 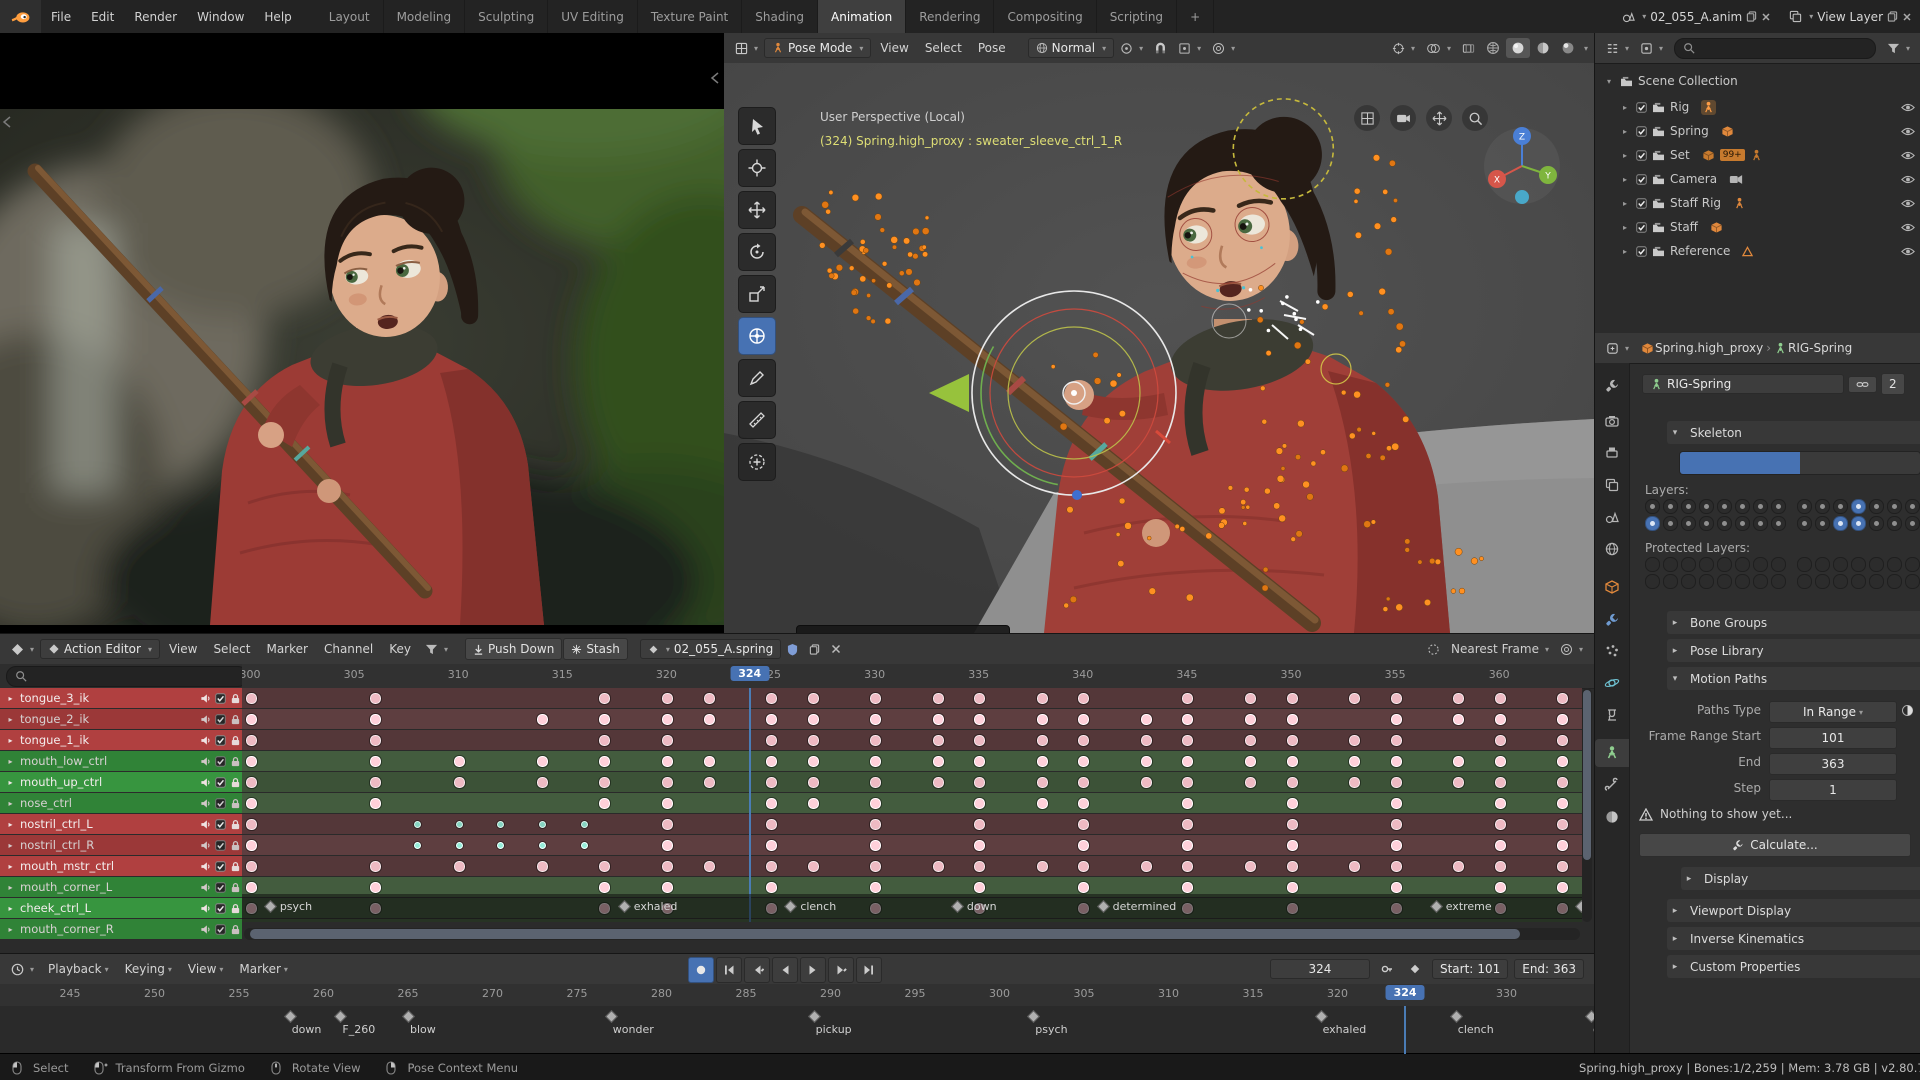 I want to click on keyframe-row-tongue_1_ik, so click(x=912, y=740).